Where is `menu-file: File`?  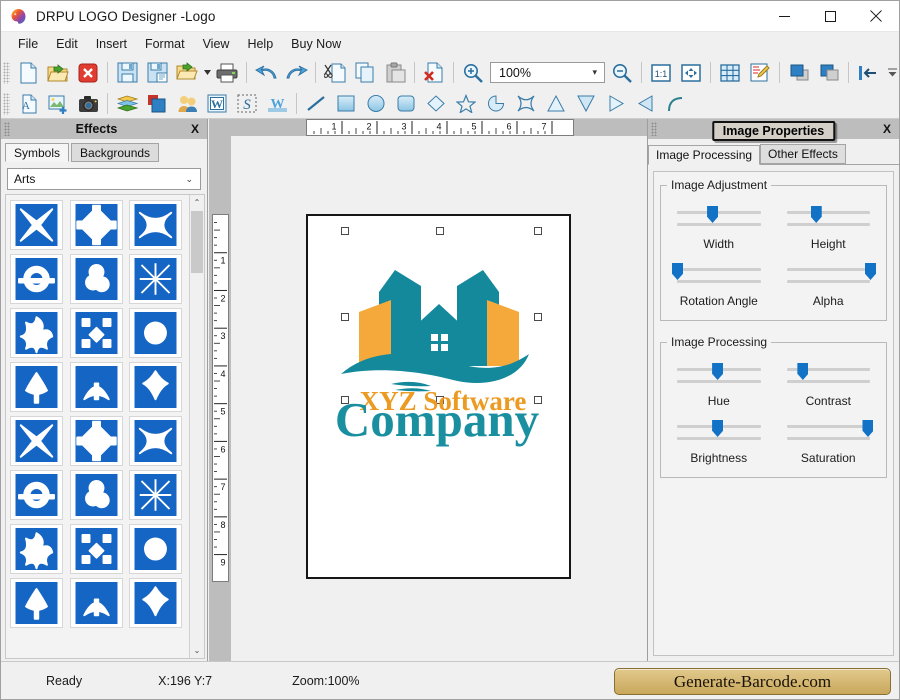 menu-file: File is located at coordinates (28, 44).